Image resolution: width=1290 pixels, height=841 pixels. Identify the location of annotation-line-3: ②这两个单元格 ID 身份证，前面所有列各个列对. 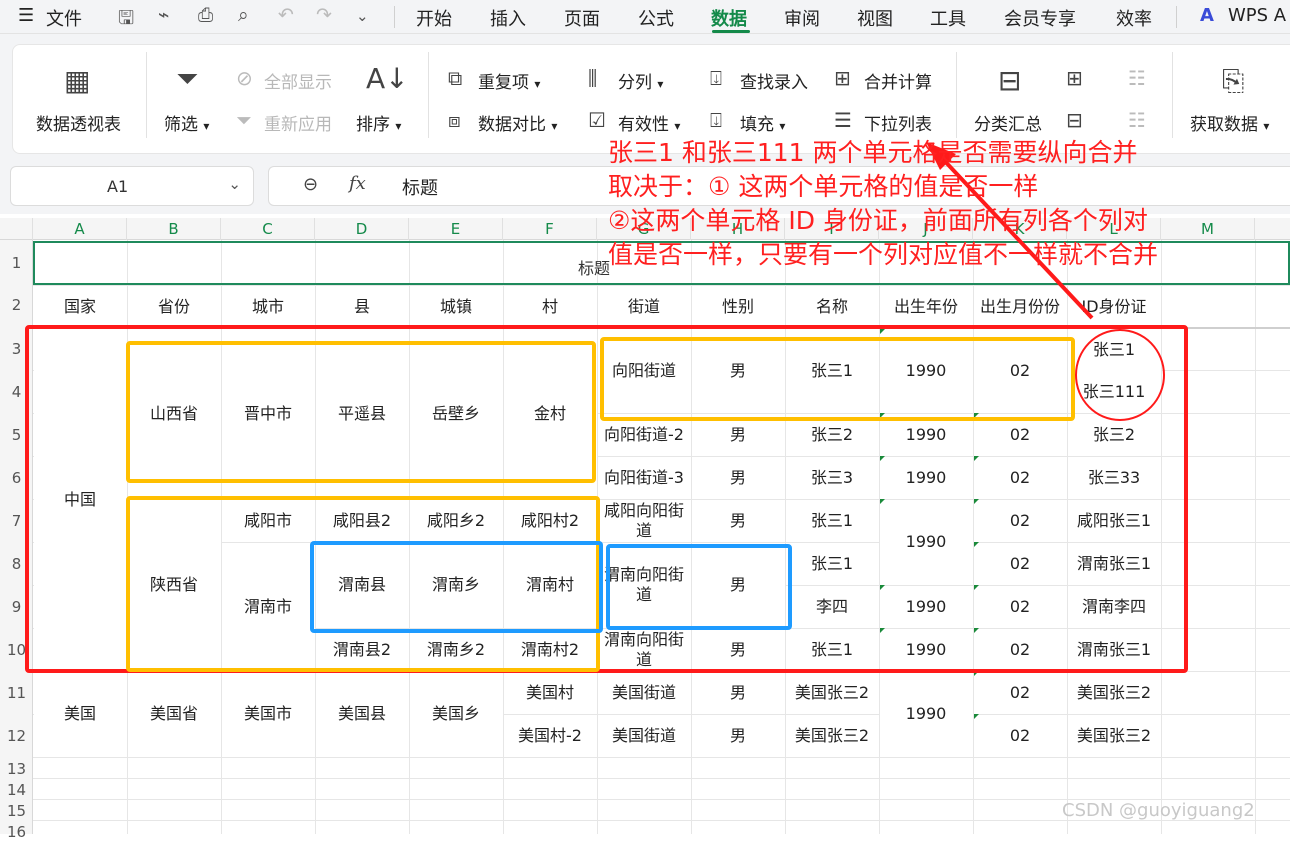
(878, 220).